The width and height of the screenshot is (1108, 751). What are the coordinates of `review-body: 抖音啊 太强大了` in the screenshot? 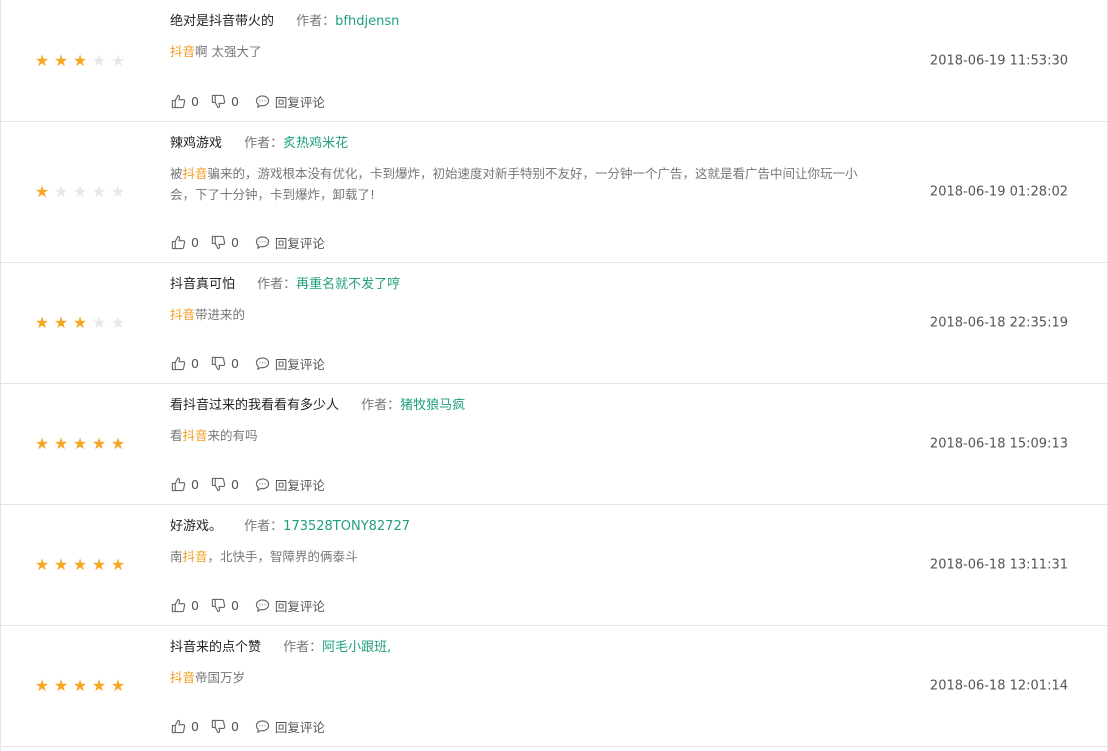 It's located at (525, 51).